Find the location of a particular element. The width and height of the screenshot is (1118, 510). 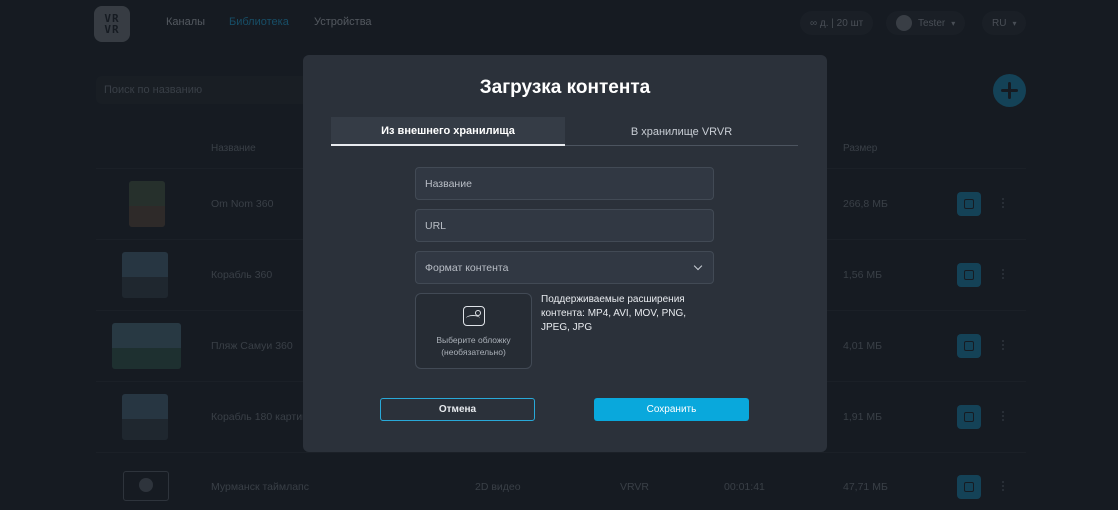

cancel-button: Отмена is located at coordinates (457, 409).